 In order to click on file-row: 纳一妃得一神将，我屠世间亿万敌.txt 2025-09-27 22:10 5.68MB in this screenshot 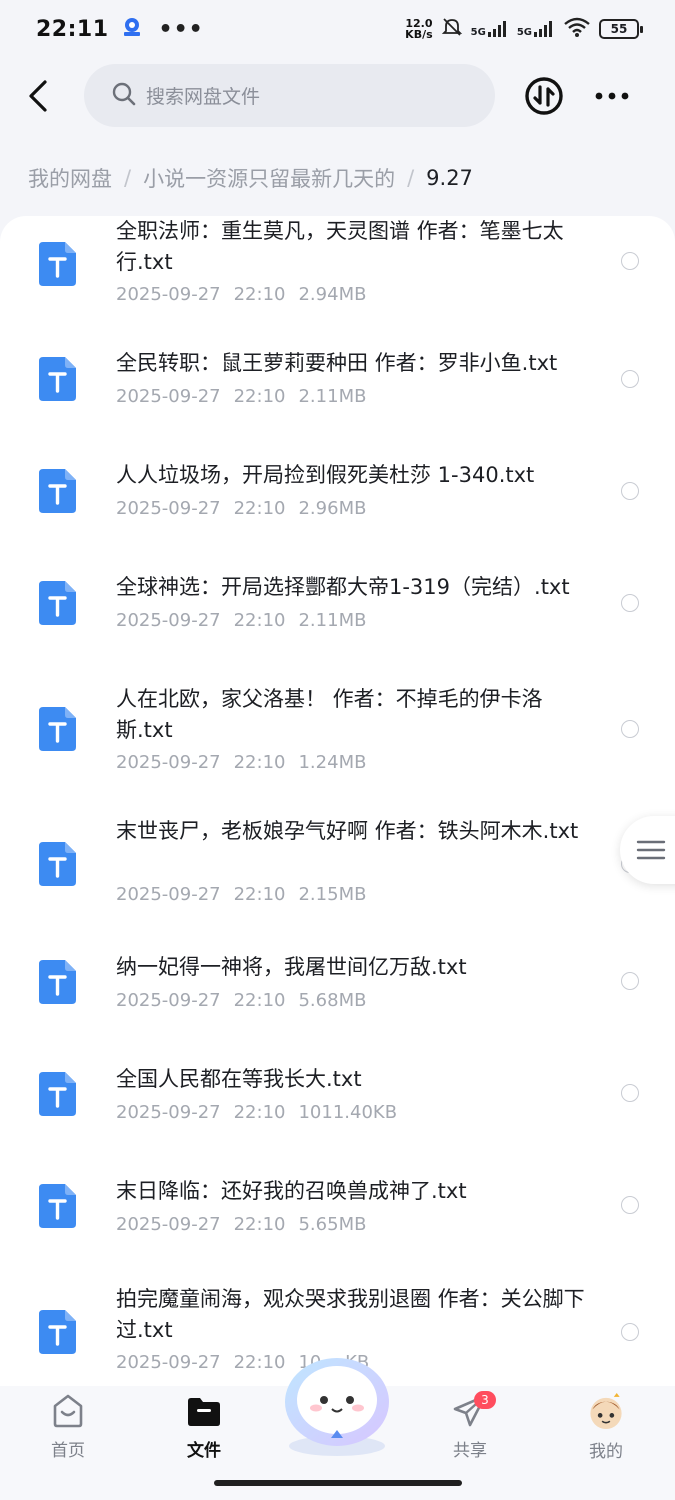, I will do `click(337, 1004)`.